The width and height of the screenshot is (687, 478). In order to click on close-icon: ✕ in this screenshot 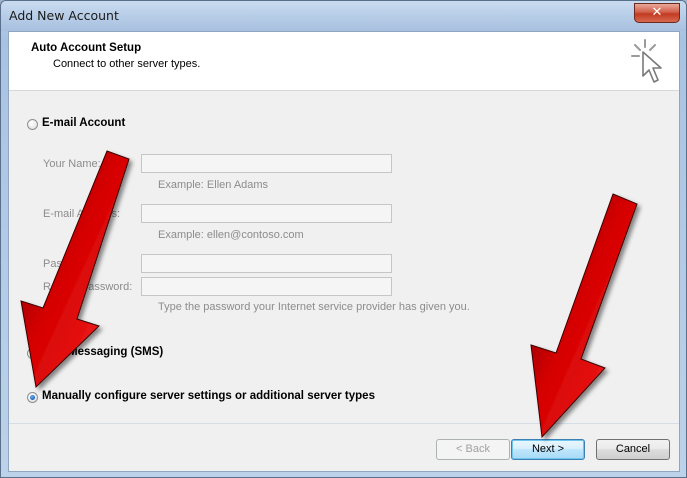, I will do `click(657, 12)`.